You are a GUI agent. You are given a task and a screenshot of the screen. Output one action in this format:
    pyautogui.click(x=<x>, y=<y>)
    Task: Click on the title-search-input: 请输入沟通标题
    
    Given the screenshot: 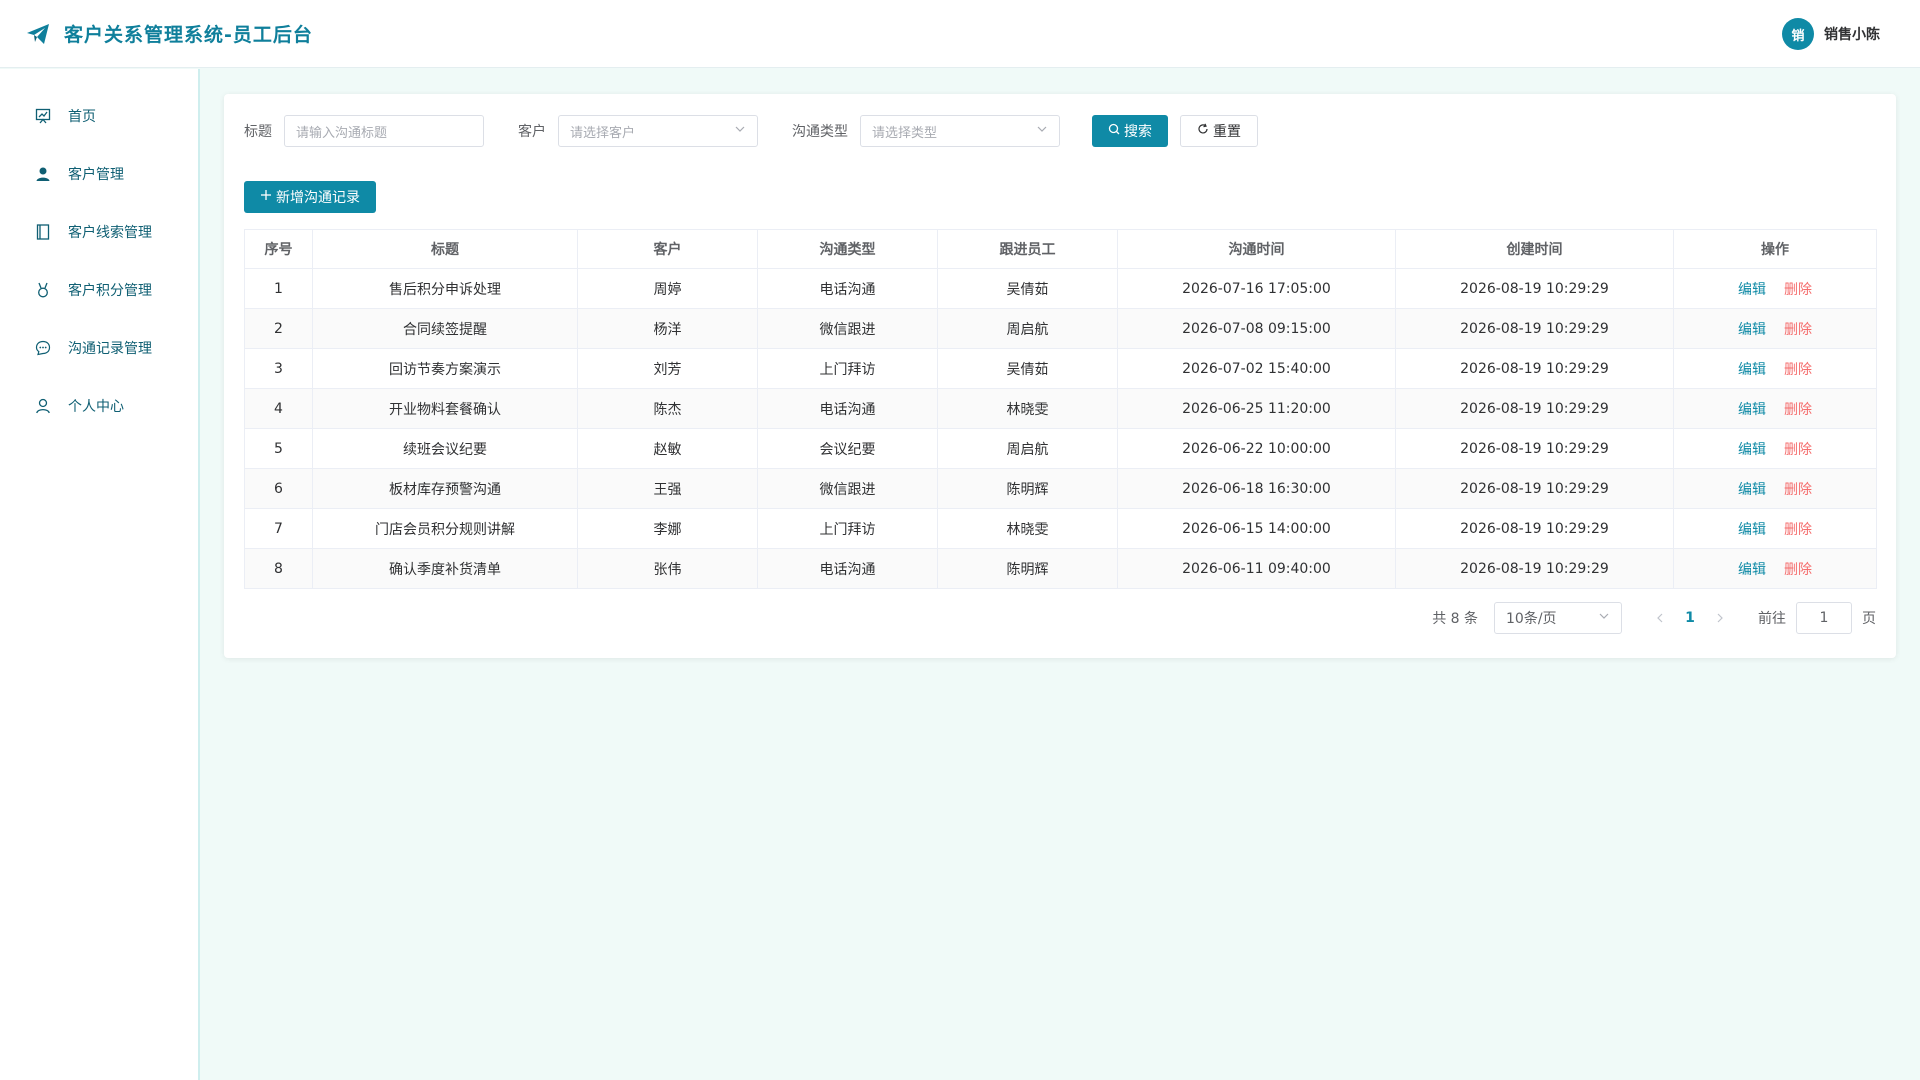 What is the action you would take?
    pyautogui.click(x=384, y=131)
    